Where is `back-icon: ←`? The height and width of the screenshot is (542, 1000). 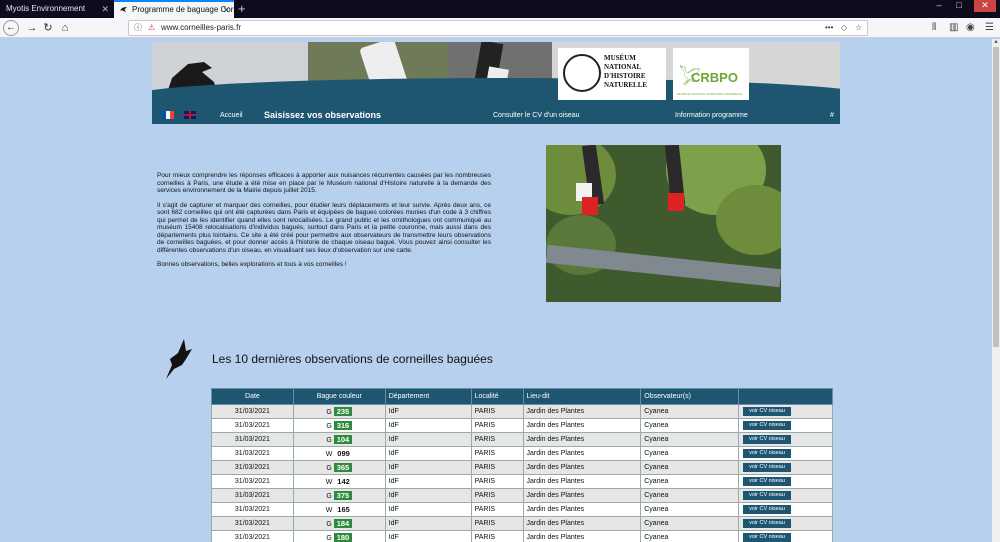 back-icon: ← is located at coordinates (11, 28).